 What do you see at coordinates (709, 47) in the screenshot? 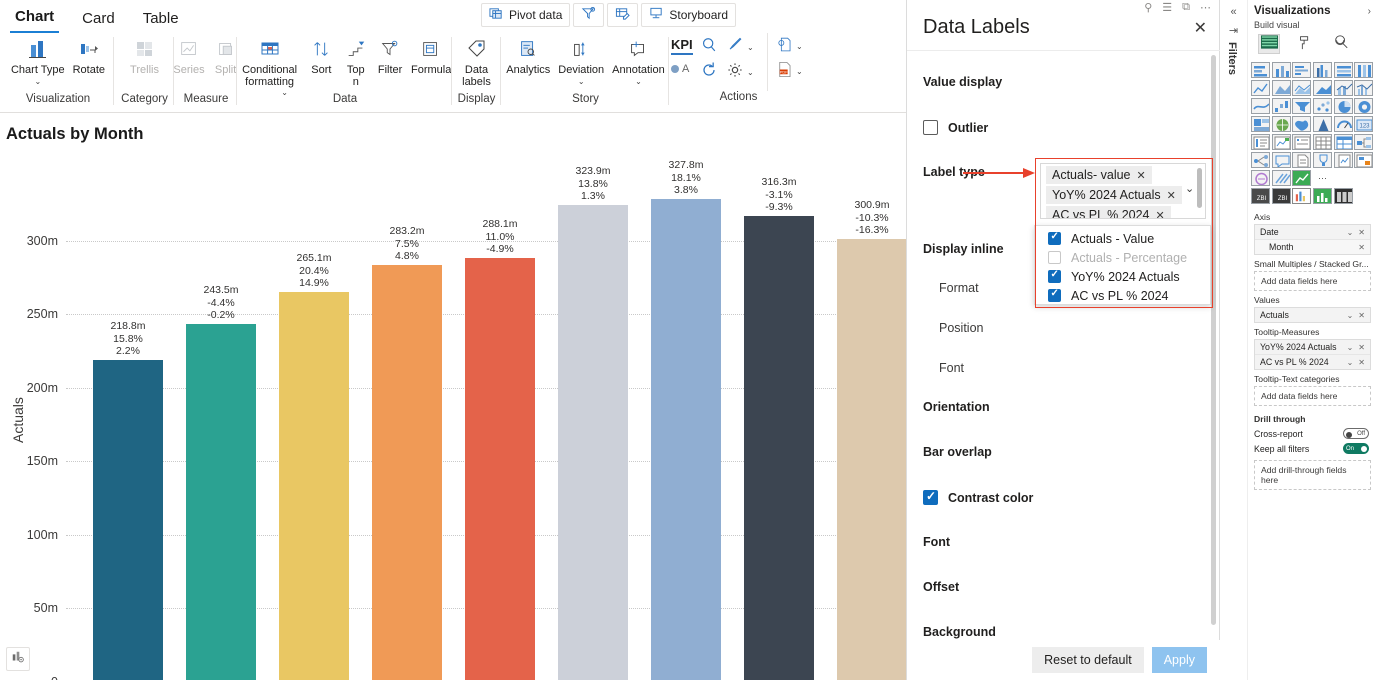
I see `zoom-button` at bounding box center [709, 47].